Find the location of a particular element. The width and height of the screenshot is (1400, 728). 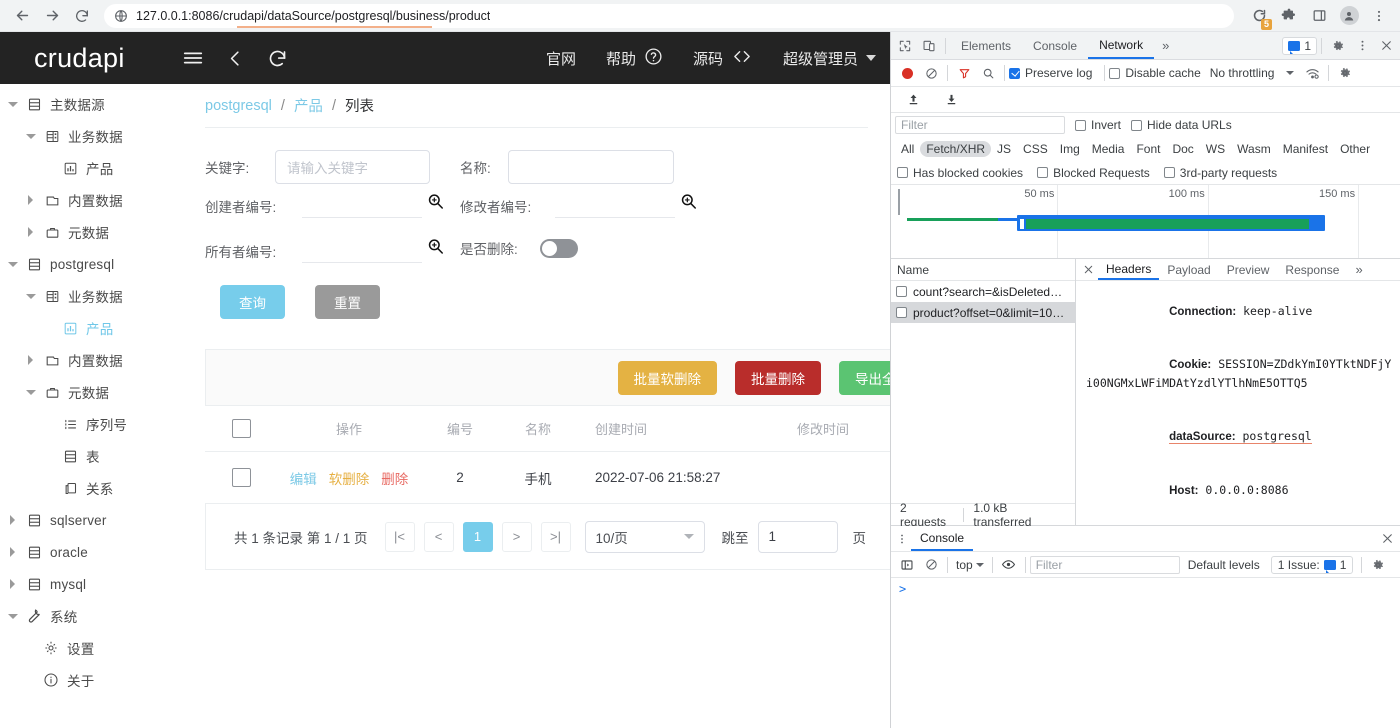

third-party-requests-checkbox: 3rd-party requests is located at coordinates (1220, 173).